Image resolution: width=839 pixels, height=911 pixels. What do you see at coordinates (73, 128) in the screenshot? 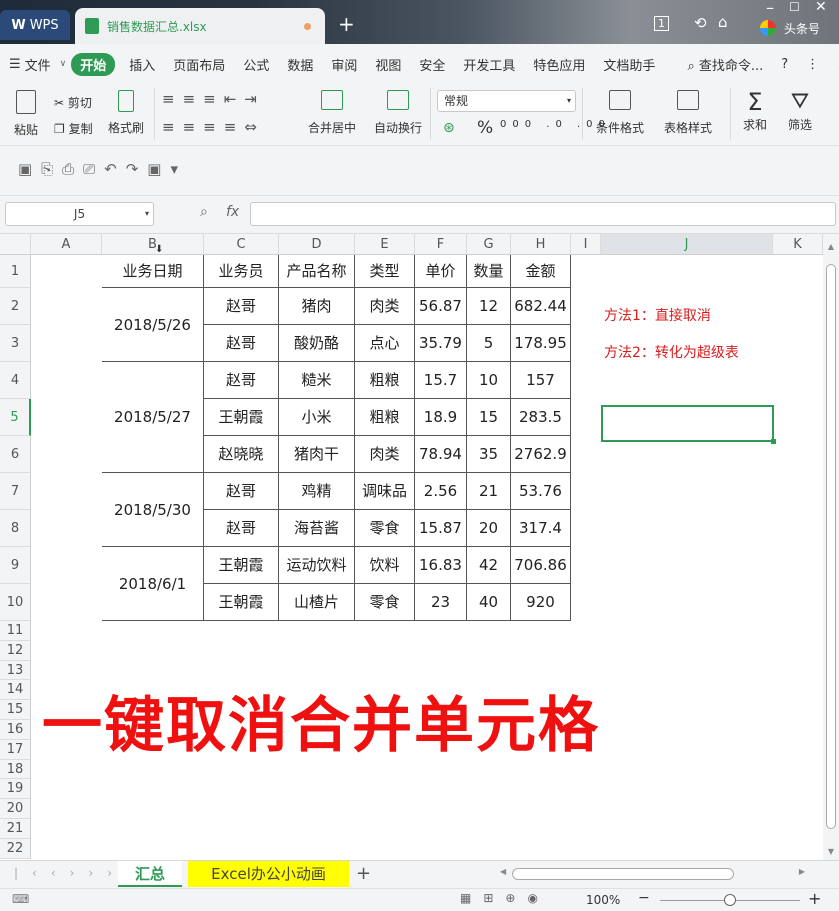
I see `copy-button: ❐ 复制` at bounding box center [73, 128].